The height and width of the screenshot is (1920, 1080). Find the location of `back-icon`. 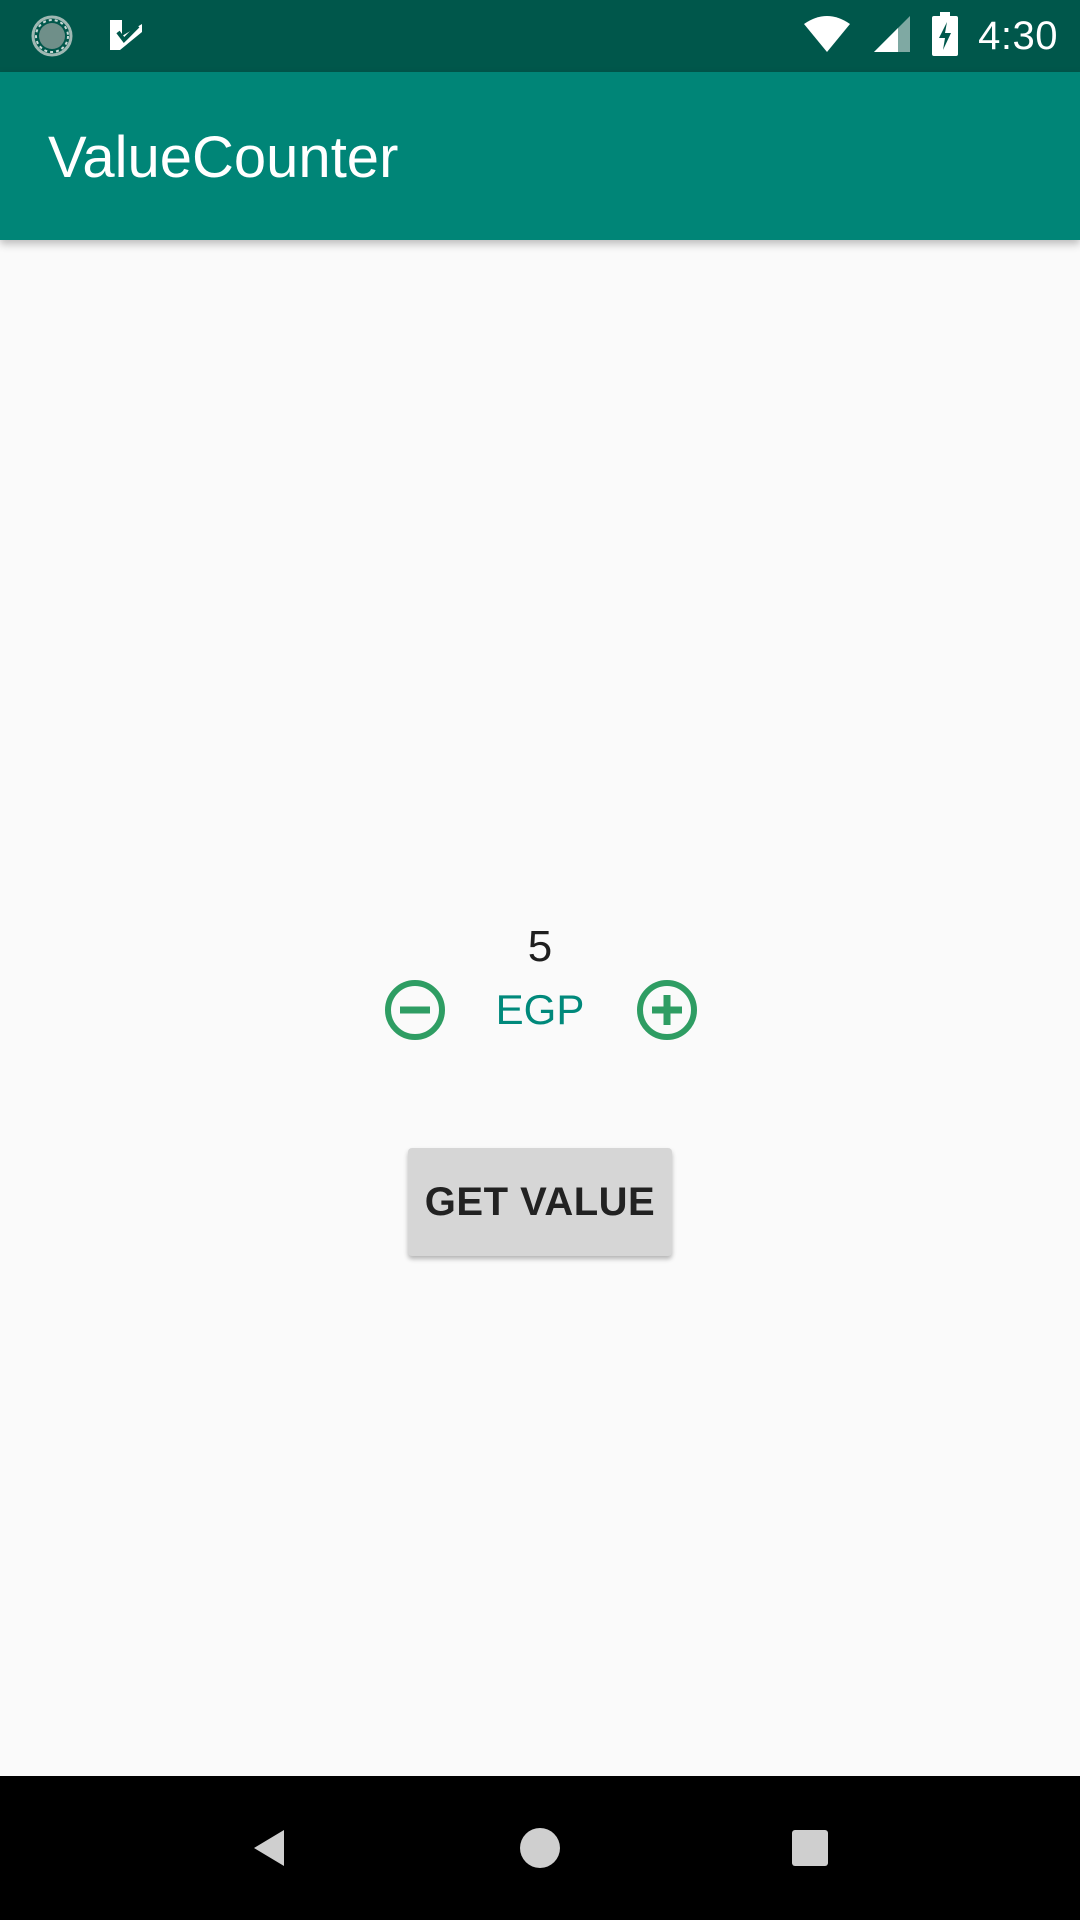

back-icon is located at coordinates (269, 1848).